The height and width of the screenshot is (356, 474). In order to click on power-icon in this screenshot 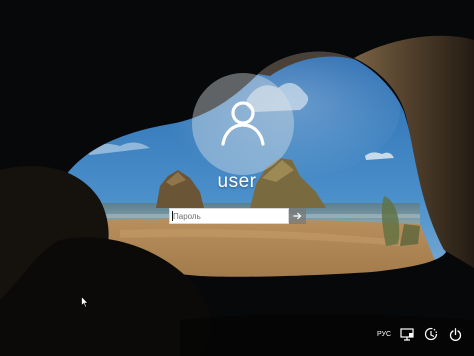, I will do `click(455, 334)`.